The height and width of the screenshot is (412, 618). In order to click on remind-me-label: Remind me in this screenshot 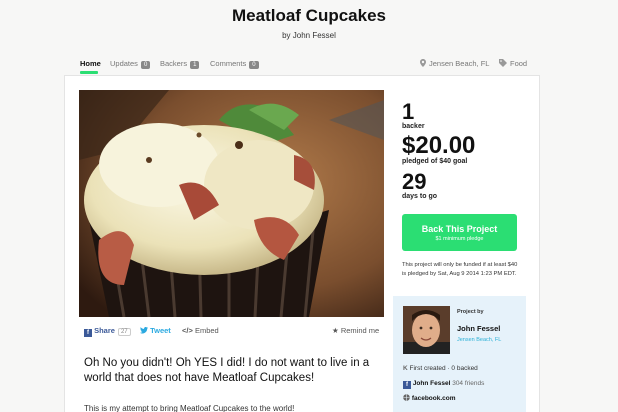, I will do `click(360, 330)`.